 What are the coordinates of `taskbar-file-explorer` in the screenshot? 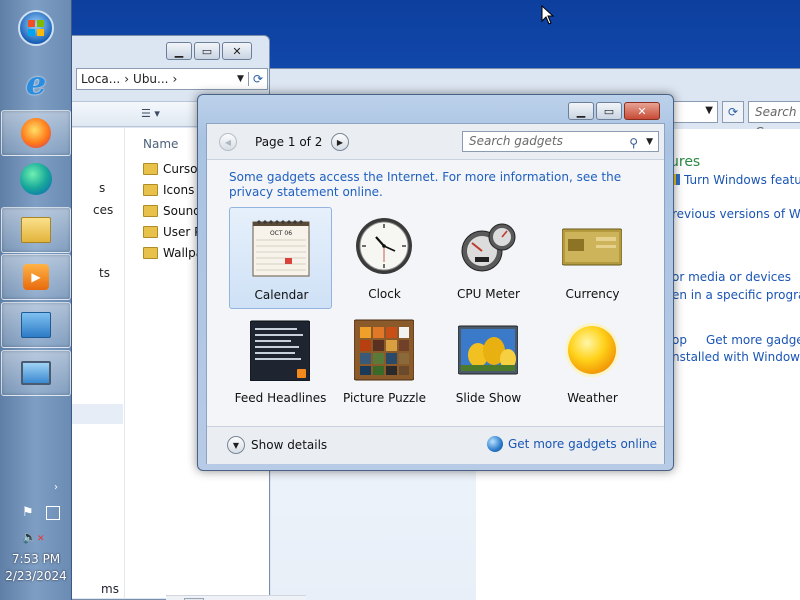 It's located at (36, 230).